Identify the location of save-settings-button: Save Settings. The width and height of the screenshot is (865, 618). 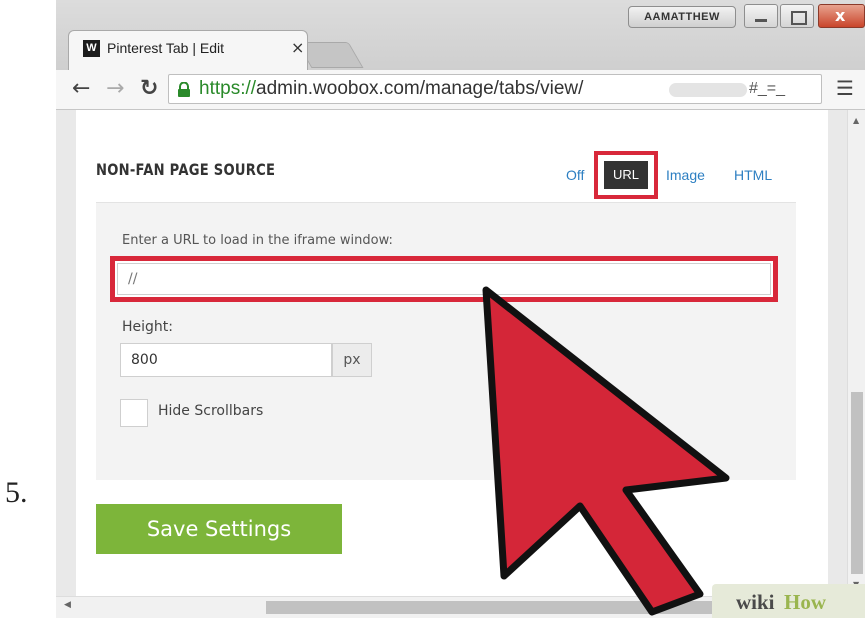
(219, 529).